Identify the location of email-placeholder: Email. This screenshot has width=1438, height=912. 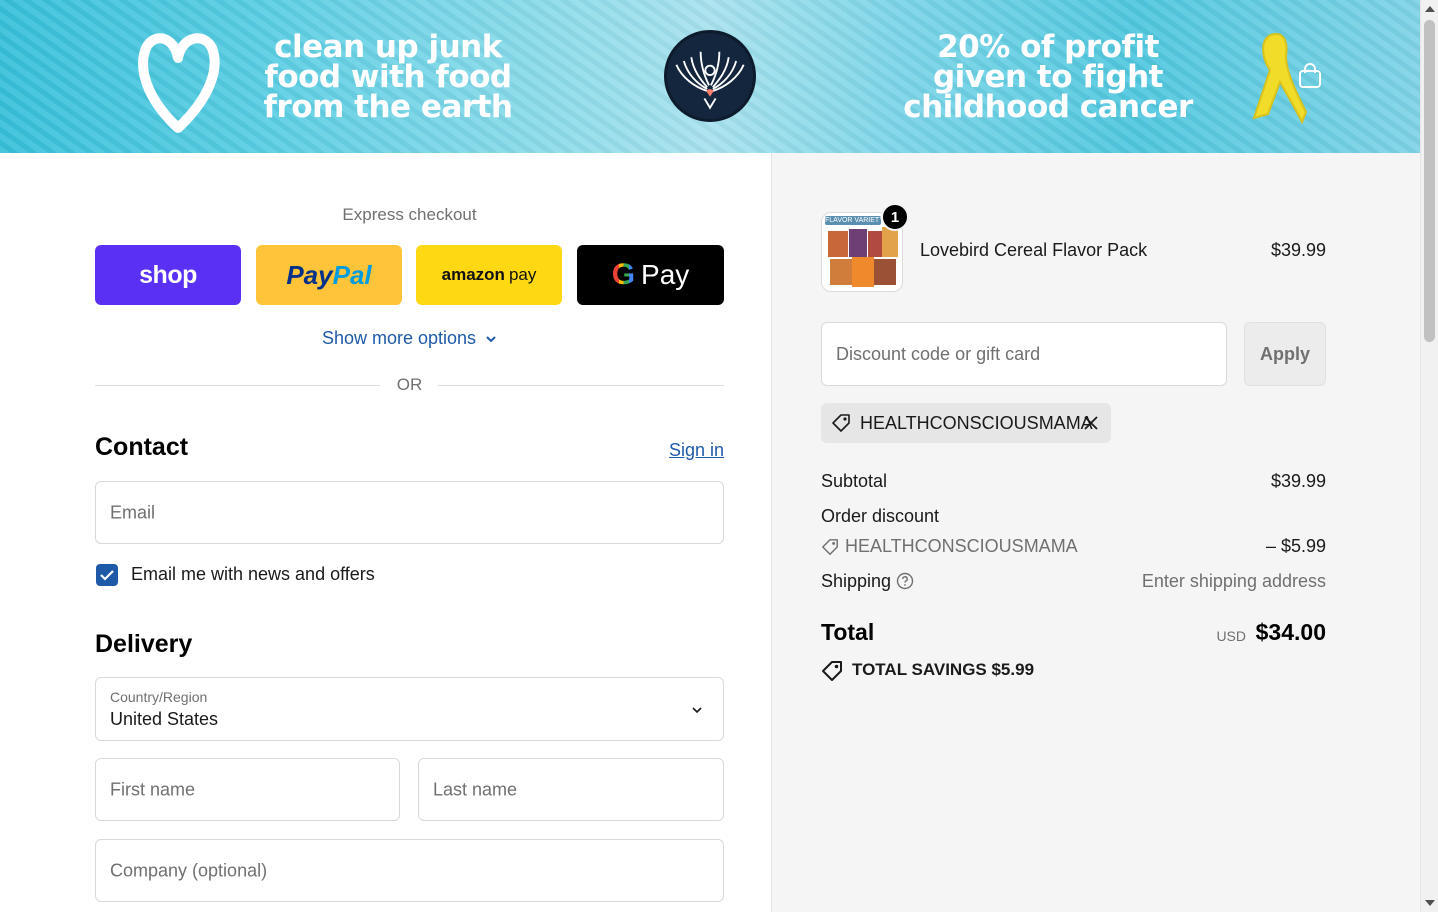
(133, 512).